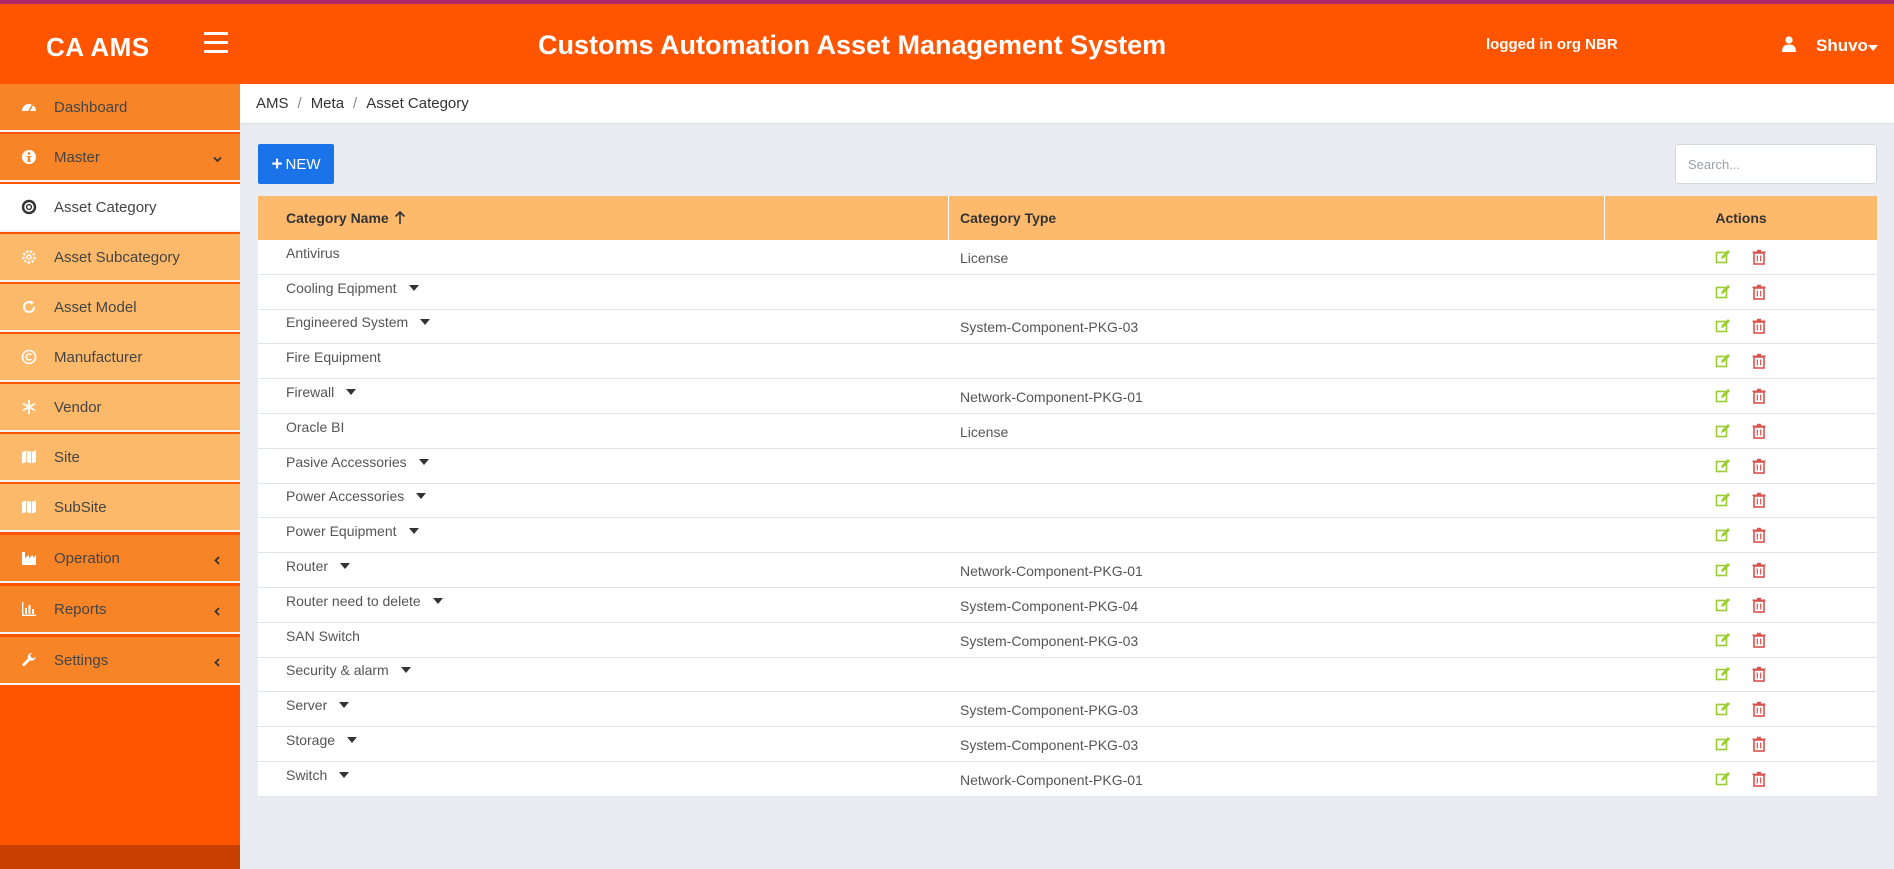 The image size is (1894, 869). Describe the element at coordinates (120, 508) in the screenshot. I see `sidebar-item-subsite: SubSite` at that location.